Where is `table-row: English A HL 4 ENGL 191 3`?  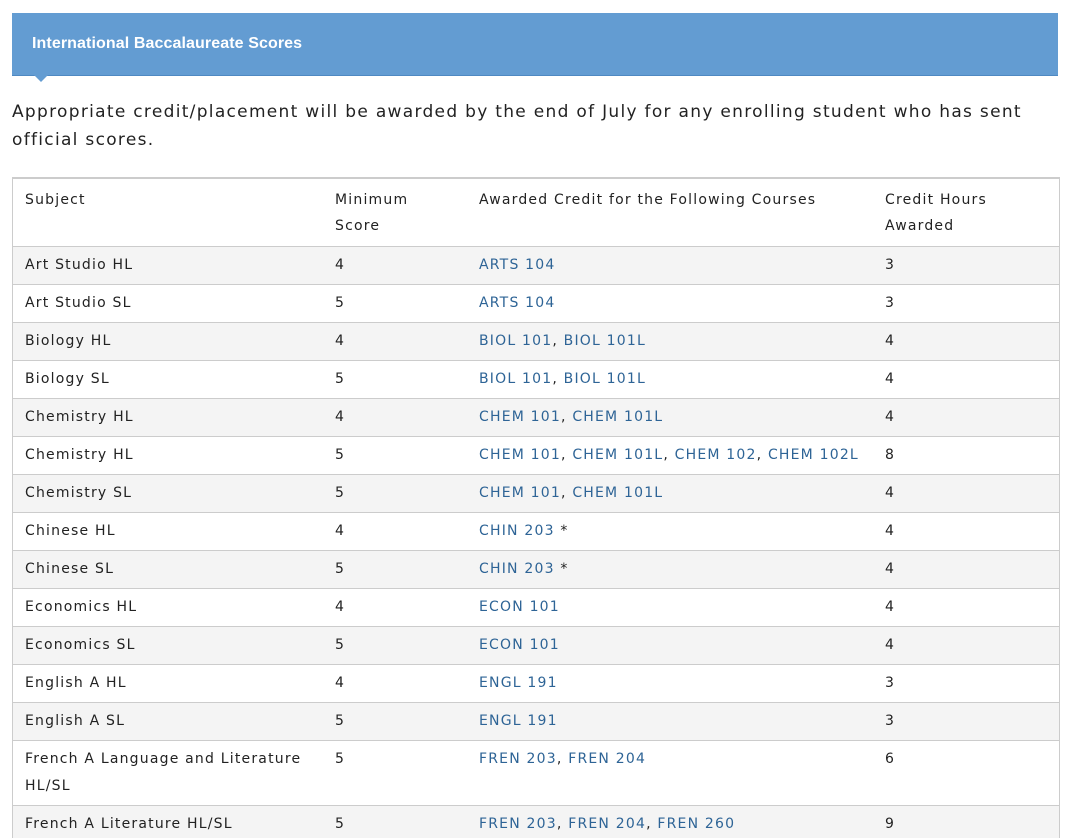 table-row: English A HL 4 ENGL 191 3 is located at coordinates (536, 683).